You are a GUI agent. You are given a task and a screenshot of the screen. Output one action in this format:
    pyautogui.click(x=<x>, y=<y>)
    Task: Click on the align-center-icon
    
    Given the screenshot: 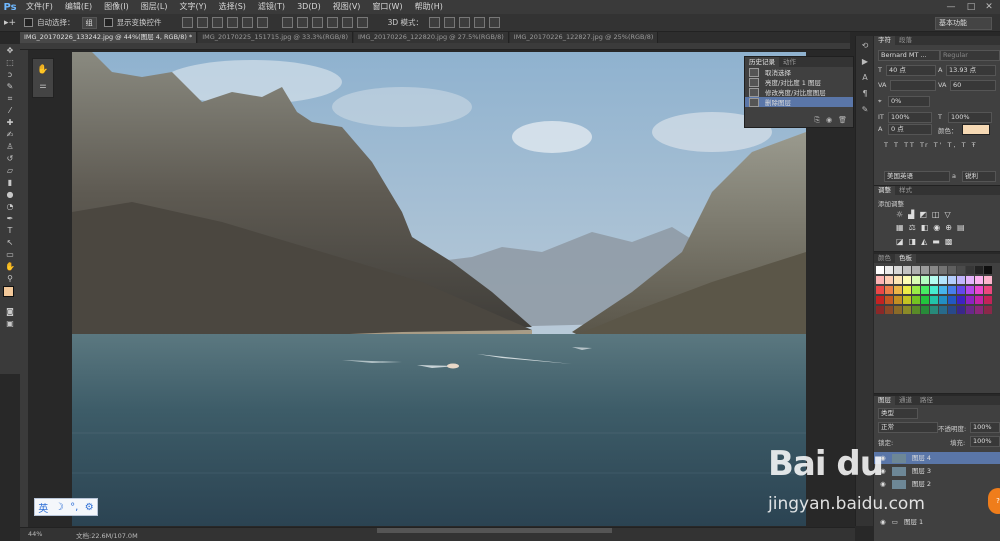 What is the action you would take?
    pyautogui.click(x=247, y=22)
    